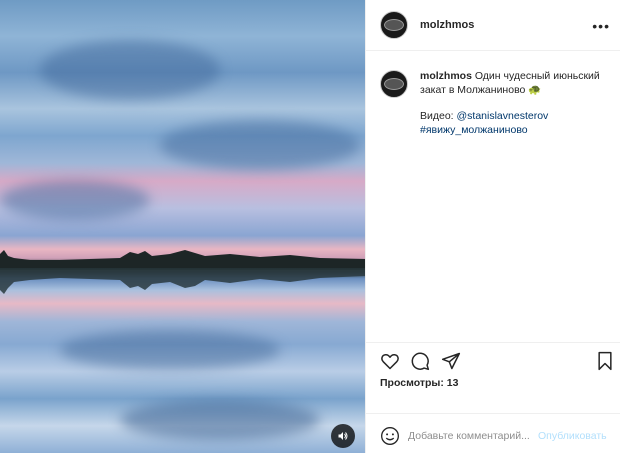 This screenshot has height=453, width=620. Describe the element at coordinates (572, 436) in the screenshot. I see `publish-button: Опубликовать` at that location.